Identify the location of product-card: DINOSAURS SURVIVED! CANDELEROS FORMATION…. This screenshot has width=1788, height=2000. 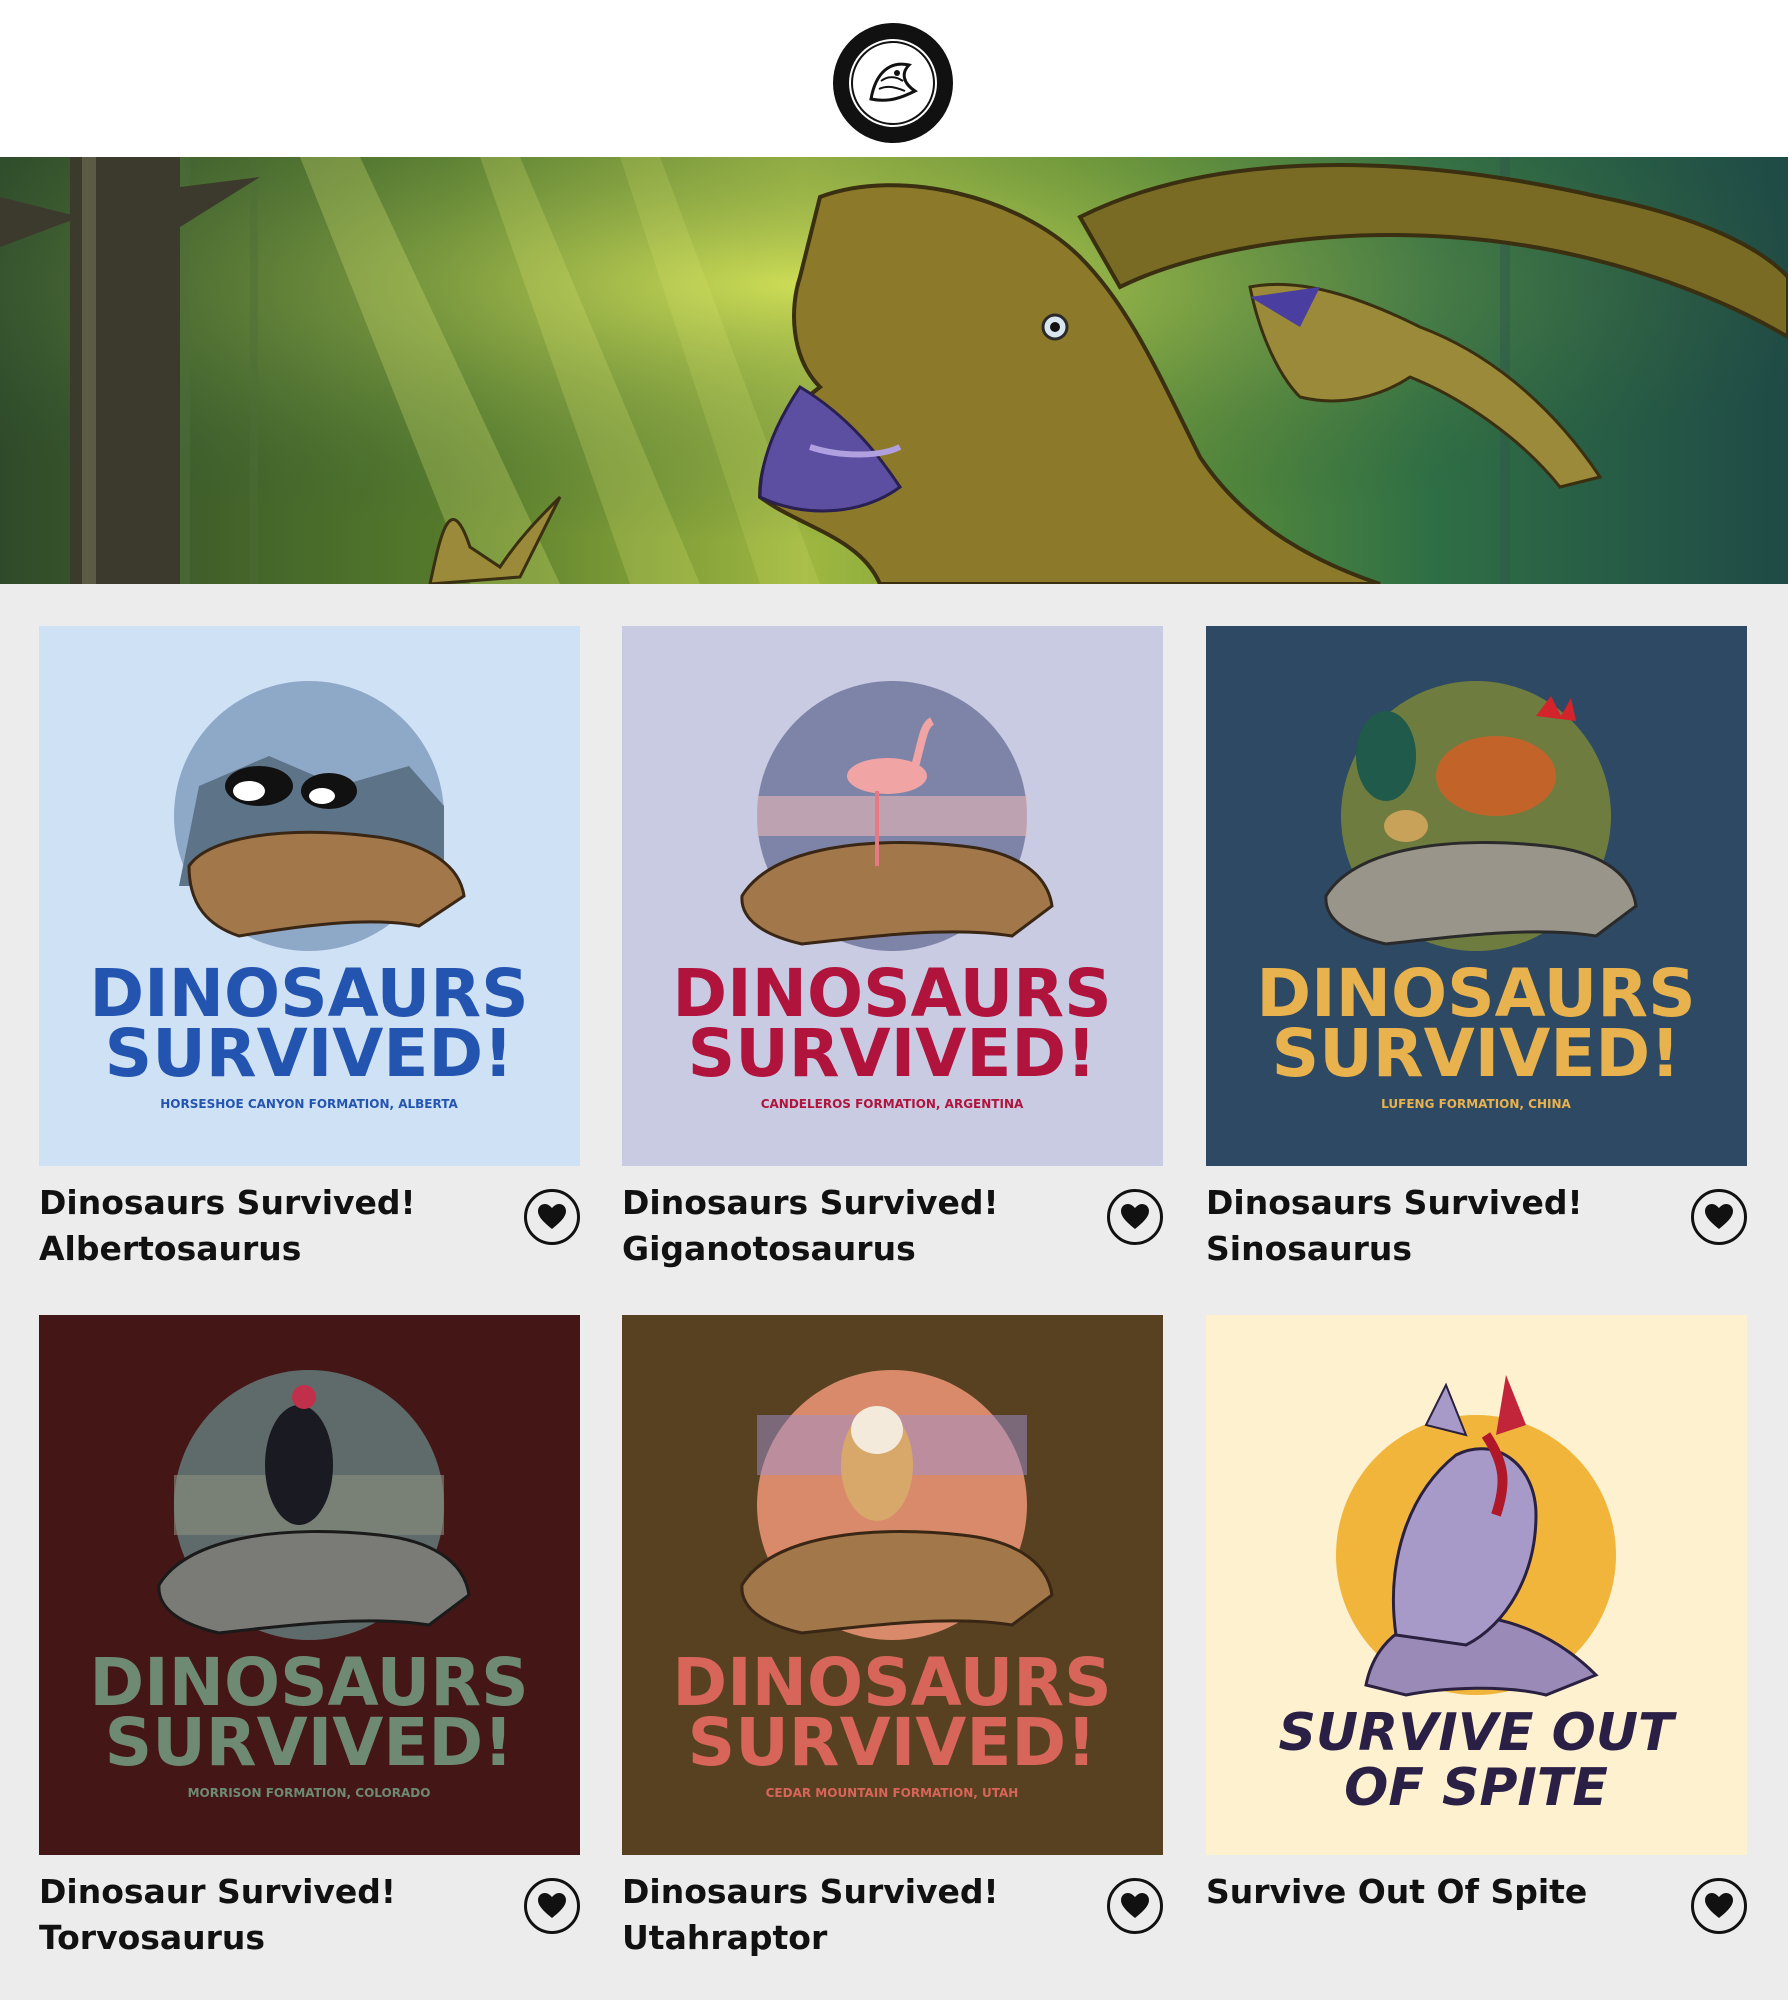
(892, 947).